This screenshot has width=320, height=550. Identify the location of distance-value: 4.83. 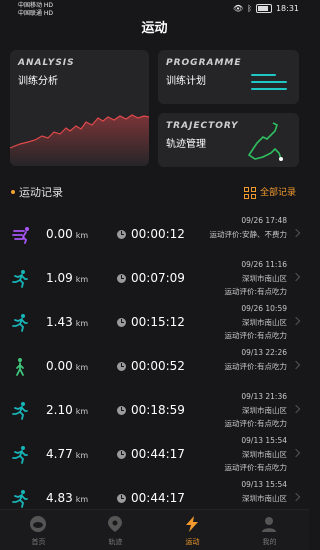
(59, 498).